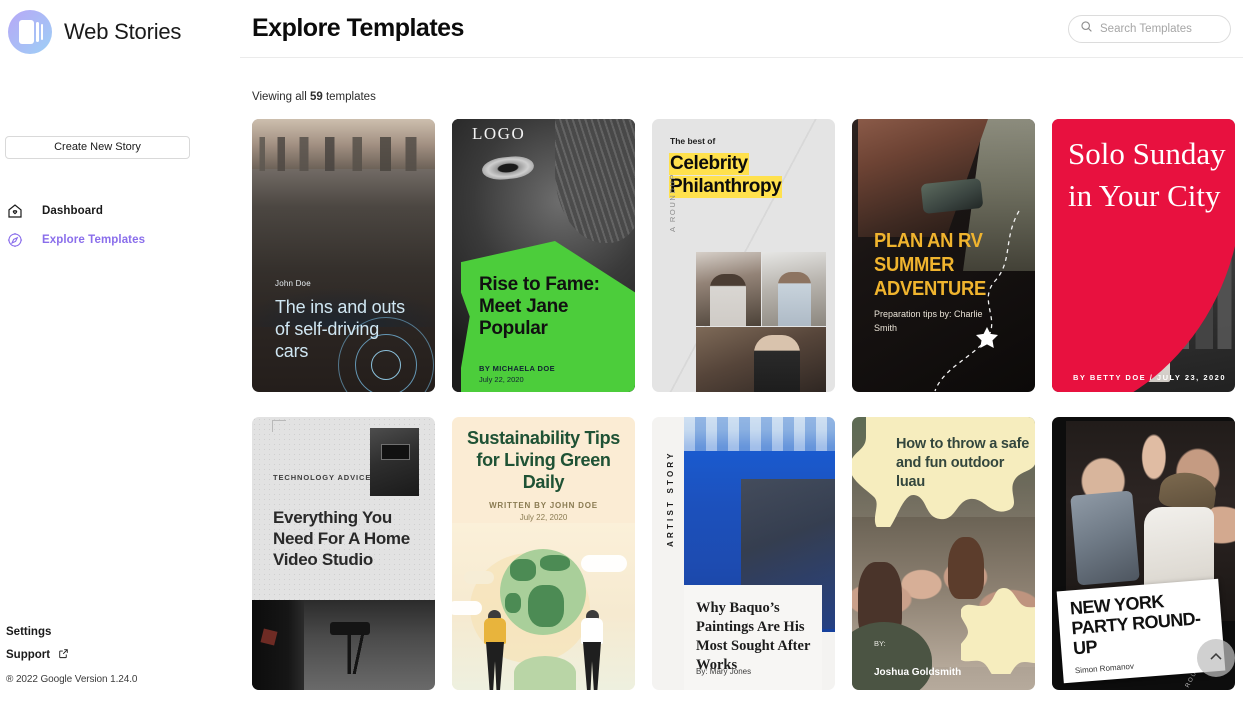 The width and height of the screenshot is (1243, 701). I want to click on template-eyebrow: TECHNOLOGY ADVICE, so click(322, 477).